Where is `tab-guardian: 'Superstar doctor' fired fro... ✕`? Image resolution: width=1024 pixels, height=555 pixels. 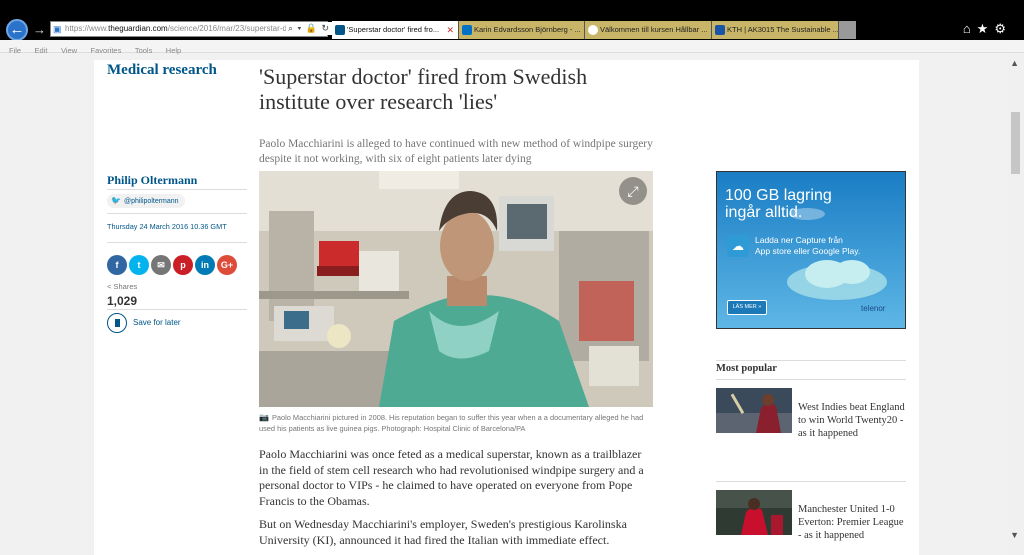 tab-guardian: 'Superstar doctor' fired fro... ✕ is located at coordinates (395, 30).